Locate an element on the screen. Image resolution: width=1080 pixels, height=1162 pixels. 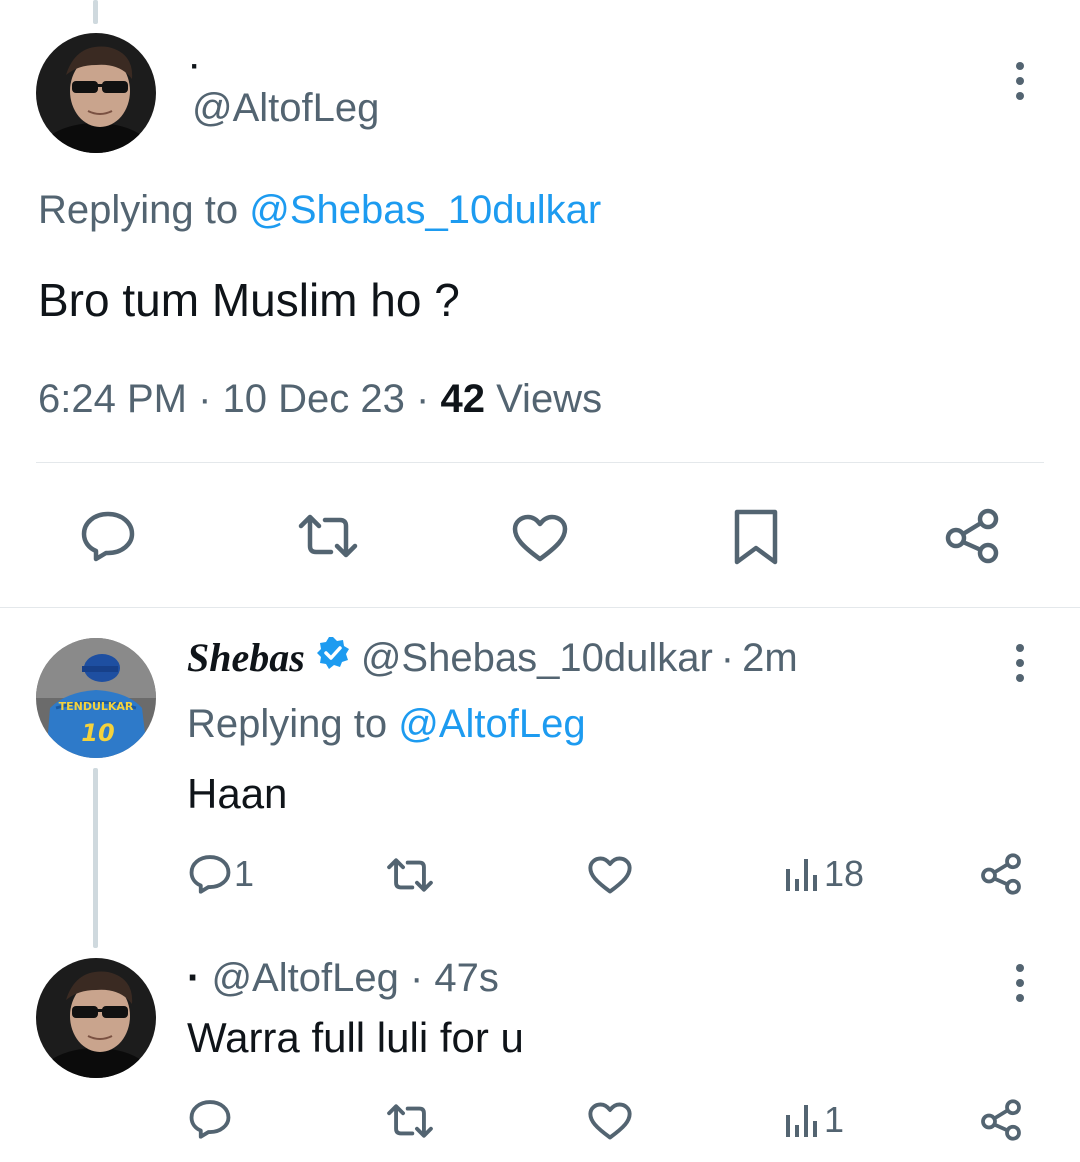
reply-header: Shebas @Shebas_10dulkar · 2m is located at coordinates (492, 658).